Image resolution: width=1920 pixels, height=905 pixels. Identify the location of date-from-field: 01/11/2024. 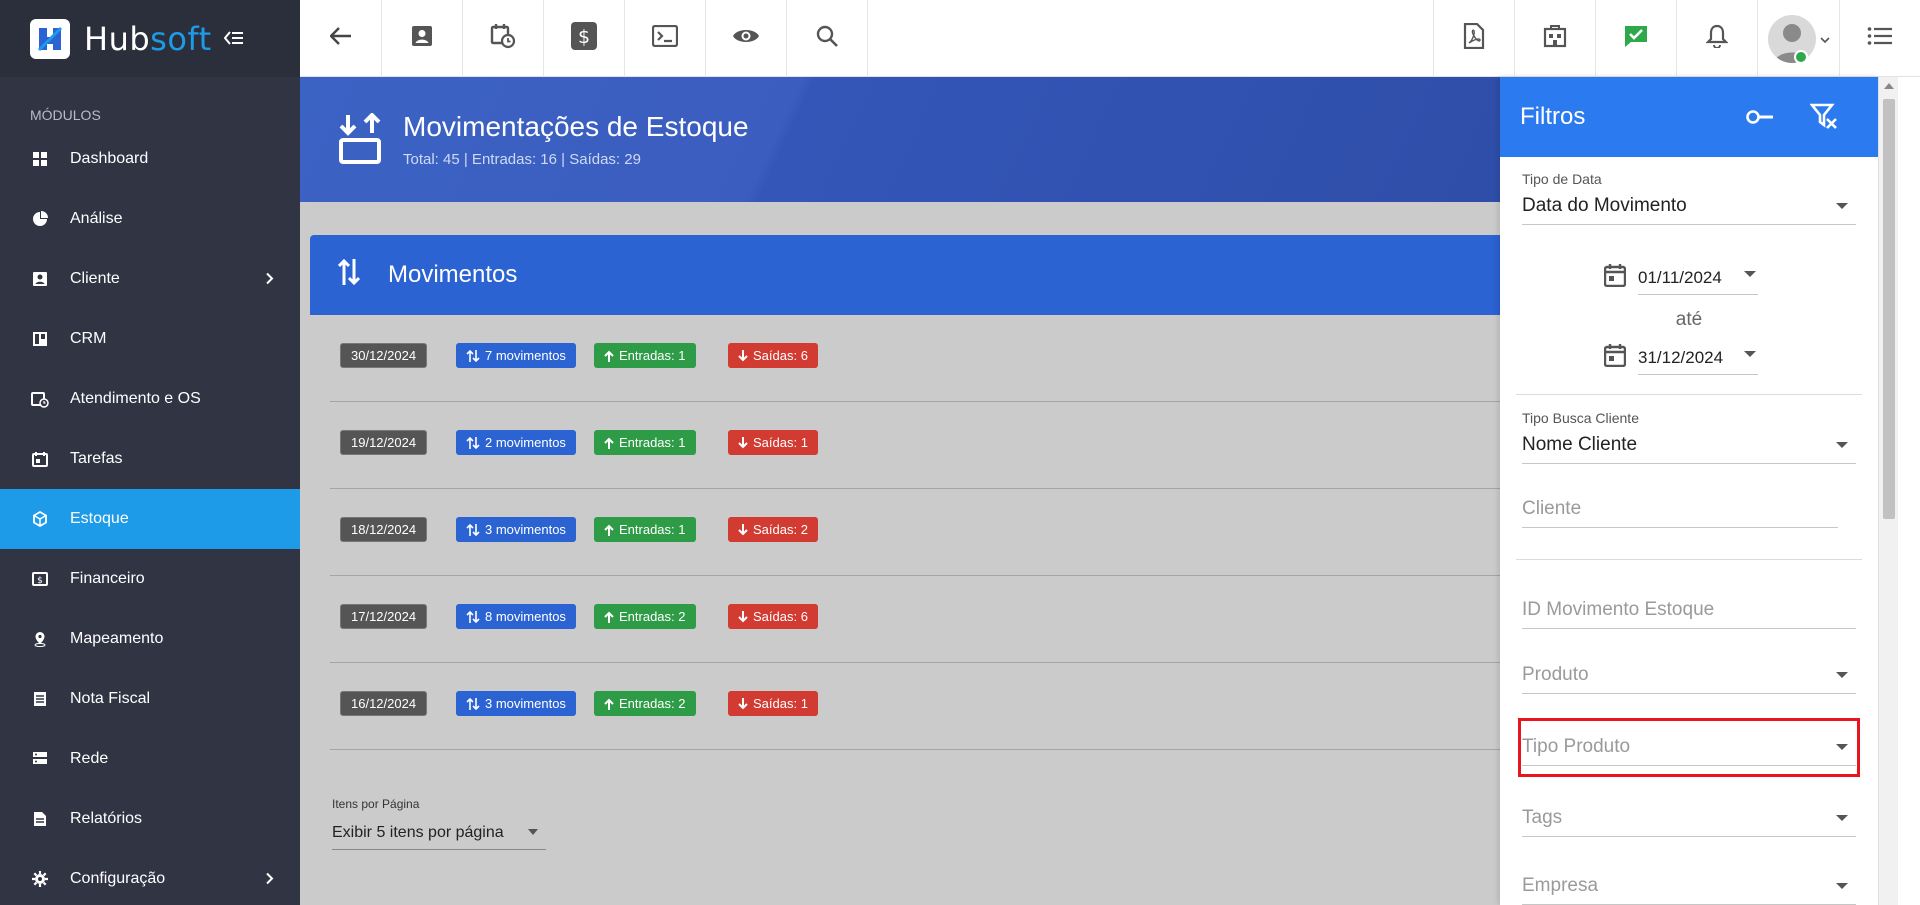
(1693, 277).